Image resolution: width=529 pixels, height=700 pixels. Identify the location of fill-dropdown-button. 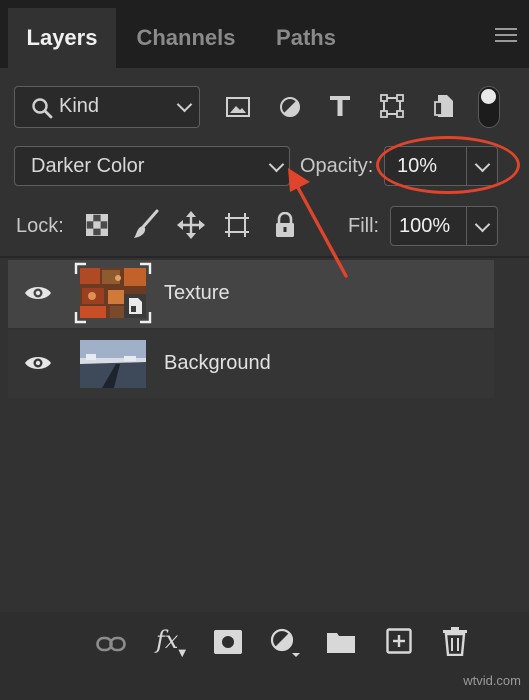
(482, 226).